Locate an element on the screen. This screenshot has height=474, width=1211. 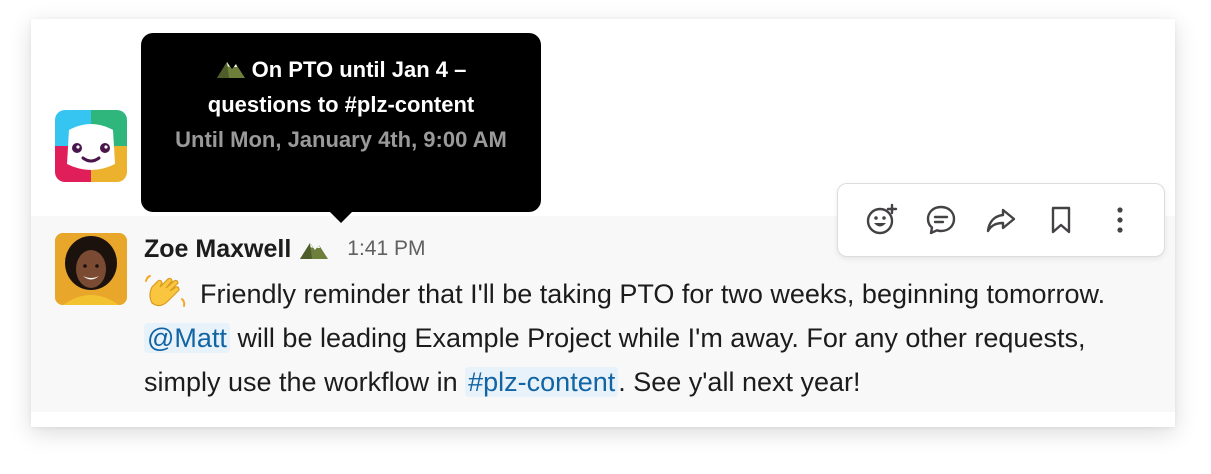
user-mention: @Matt is located at coordinates (187, 338).